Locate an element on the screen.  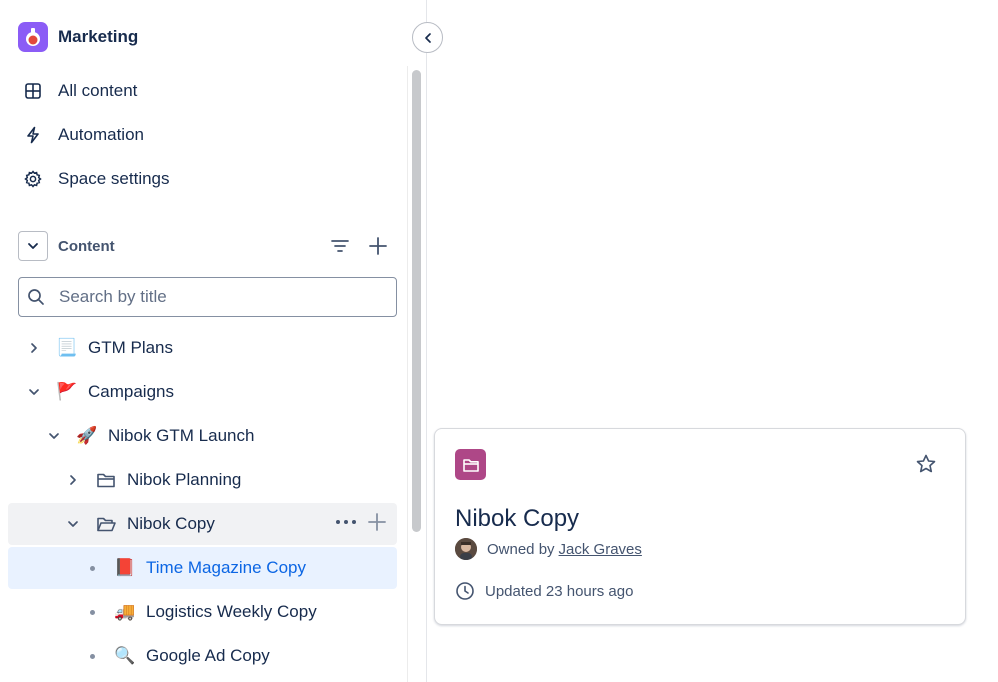
tree-item-google-ad-copy: 🔍 Google Ad Copy is located at coordinates (202, 656).